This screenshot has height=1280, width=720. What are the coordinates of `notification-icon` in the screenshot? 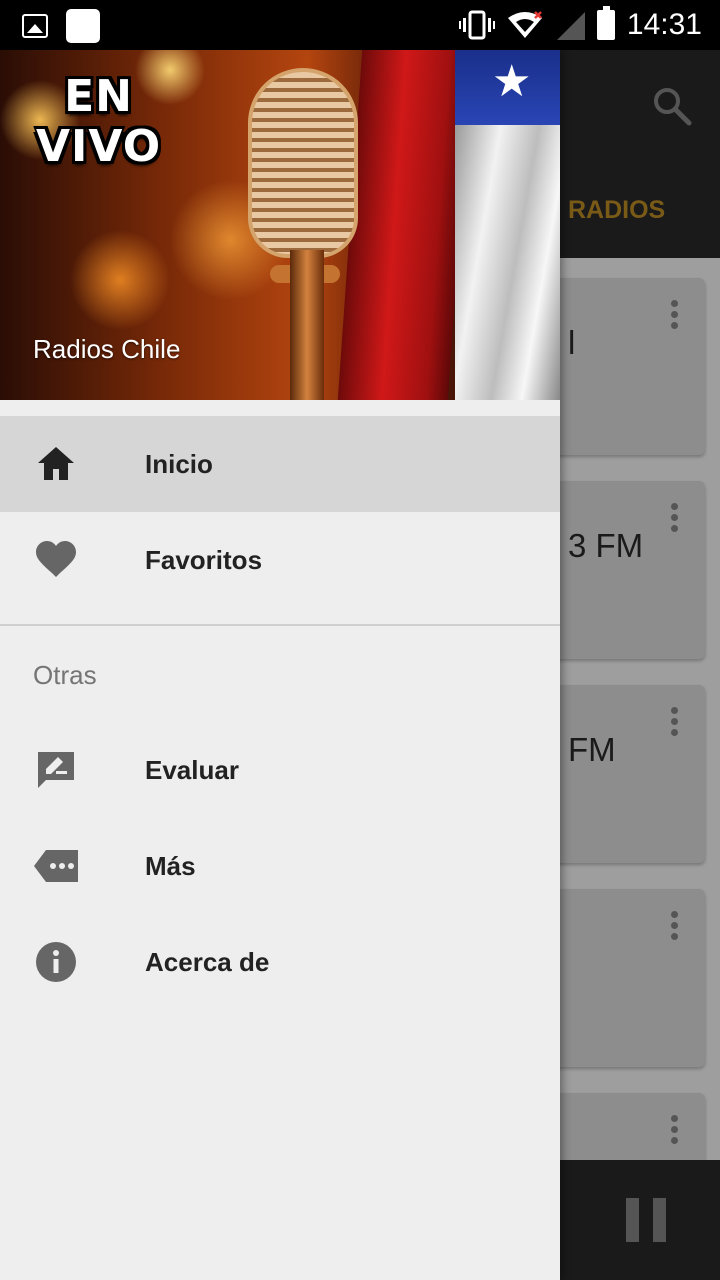 It's located at (83, 26).